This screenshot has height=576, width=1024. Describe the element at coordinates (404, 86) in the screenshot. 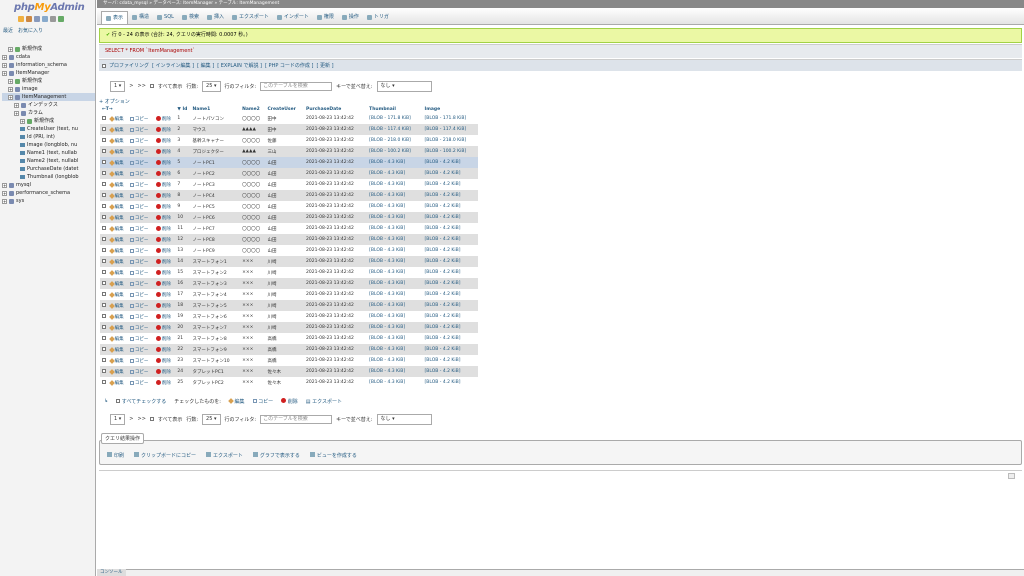

I see `sort-select: なし ▾` at that location.